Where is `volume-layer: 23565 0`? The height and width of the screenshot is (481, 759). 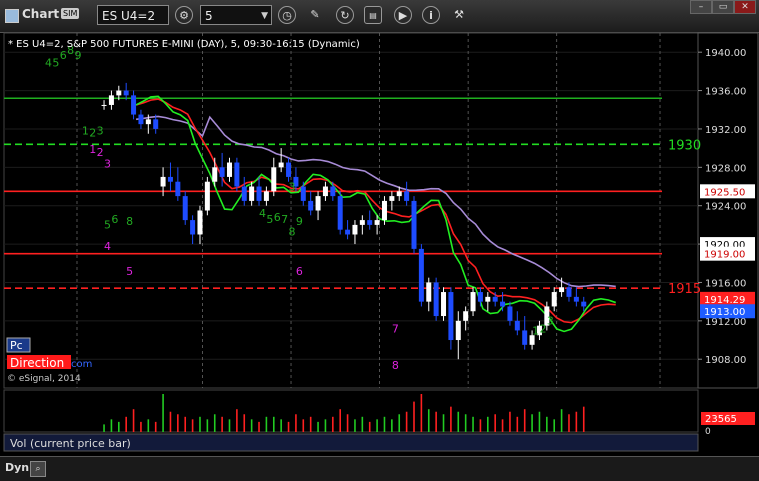
volume-layer: 23565 0 is located at coordinates (379, 413).